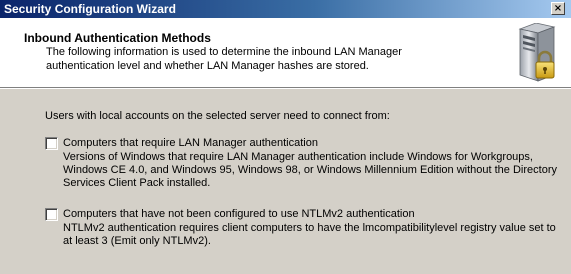  What do you see at coordinates (117, 38) in the screenshot?
I see `page-title: Inbound Authentication Methods` at bounding box center [117, 38].